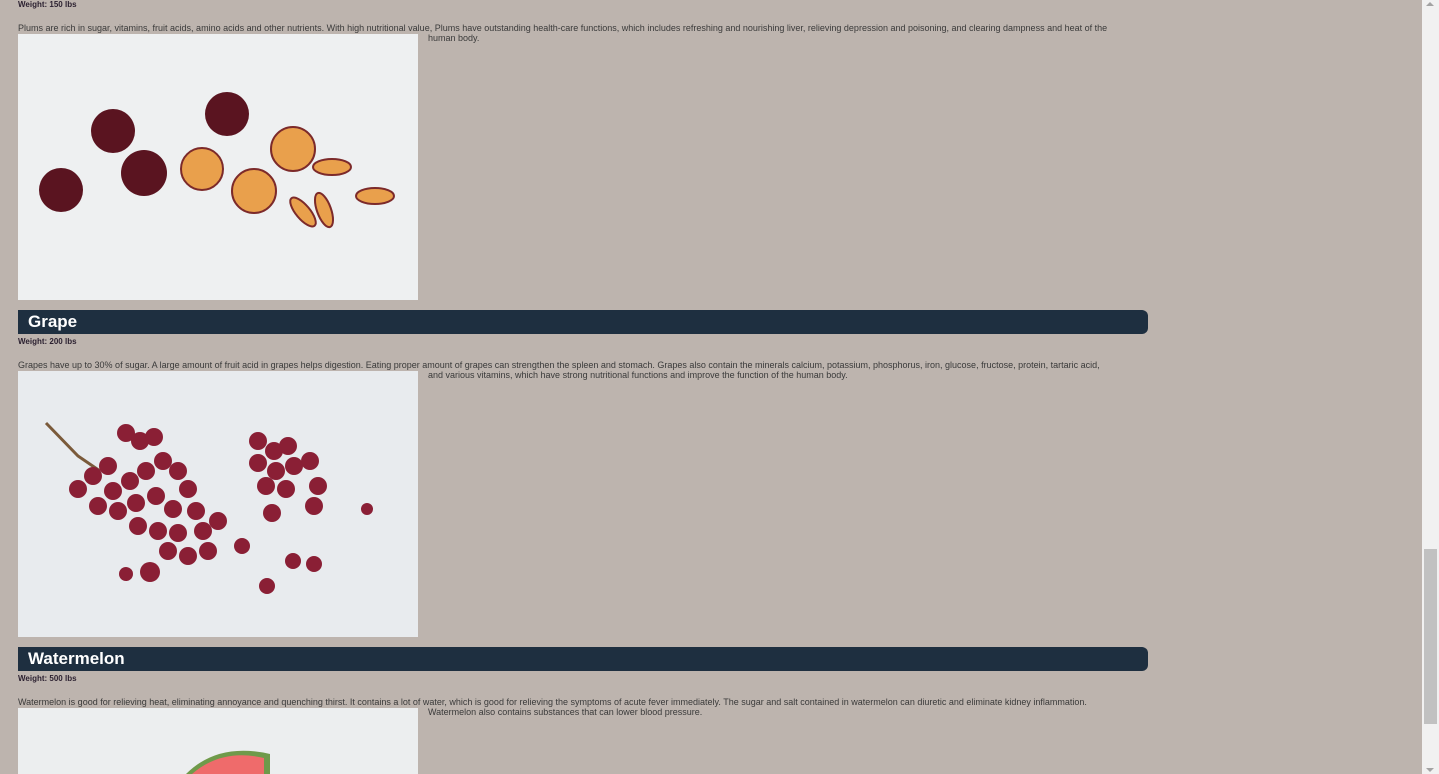 The width and height of the screenshot is (1439, 774). What do you see at coordinates (1430, 636) in the screenshot?
I see `scroll-thumb` at bounding box center [1430, 636].